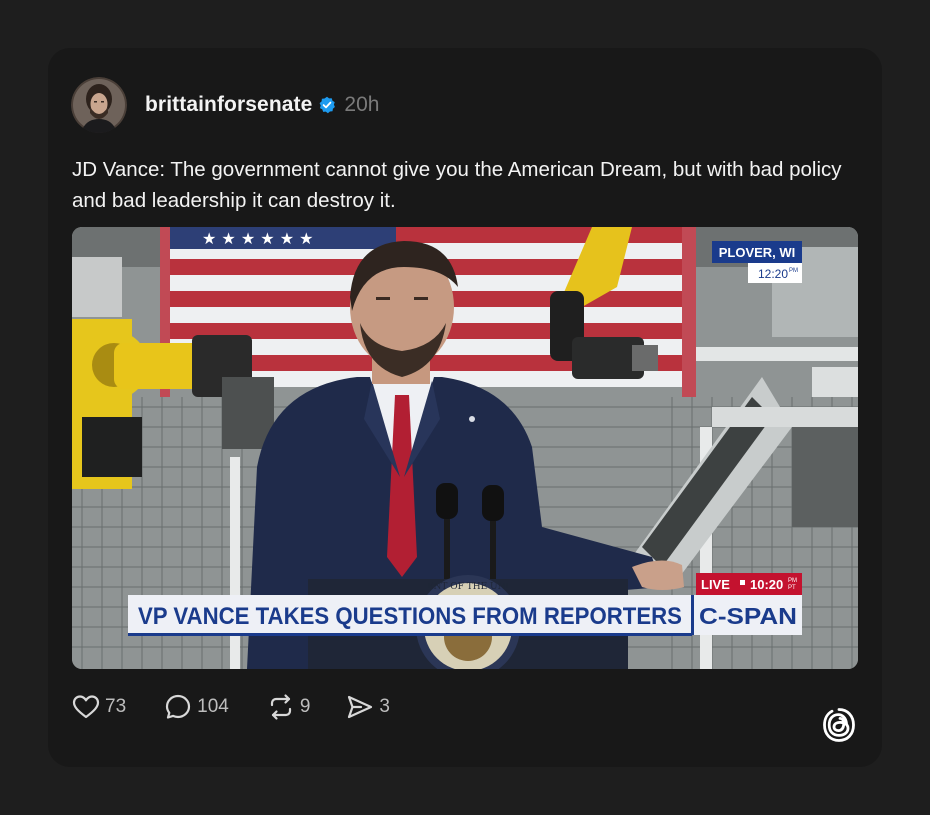 Image resolution: width=930 pixels, height=815 pixels. I want to click on send-icon, so click(360, 707).